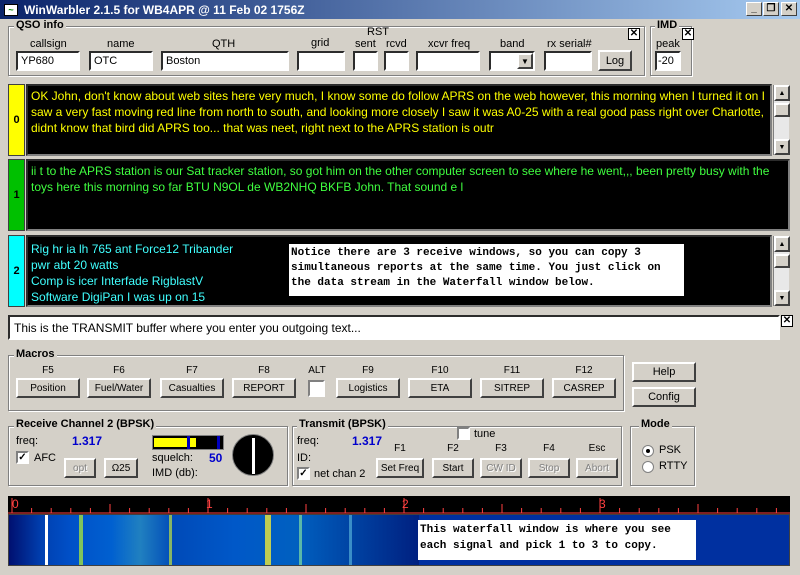 The image size is (800, 575). I want to click on minimize-button: _, so click(754, 9).